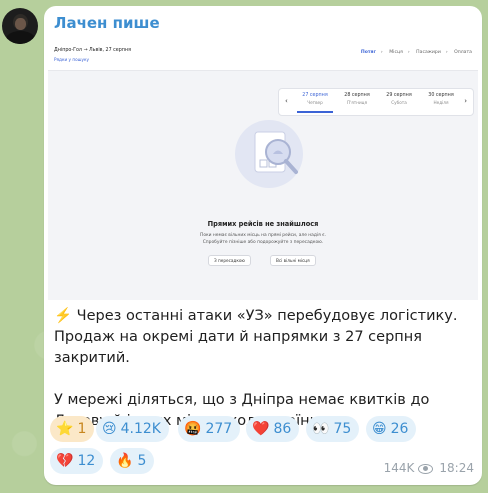 This screenshot has width=488, height=493. Describe the element at coordinates (368, 52) in the screenshot. I see `step-train: Потяг` at that location.